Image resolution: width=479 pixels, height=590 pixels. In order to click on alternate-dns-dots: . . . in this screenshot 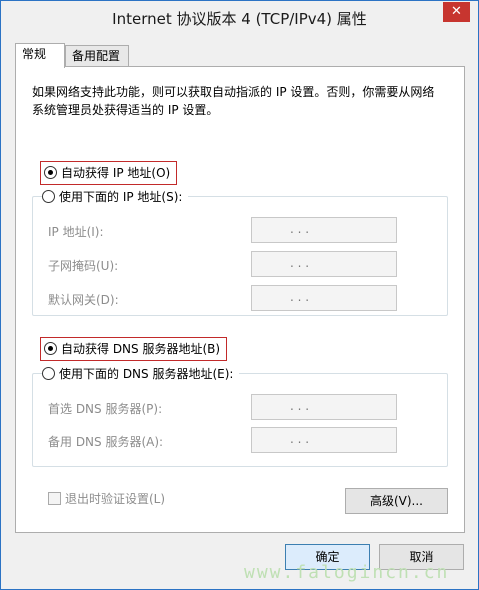, I will do `click(300, 439)`.